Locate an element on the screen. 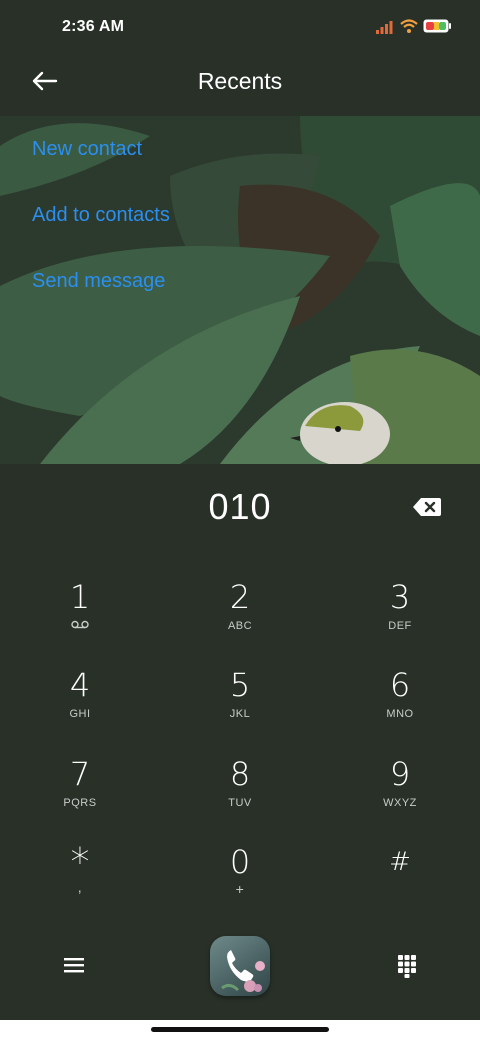  key-letters: PQRS is located at coordinates (80, 803).